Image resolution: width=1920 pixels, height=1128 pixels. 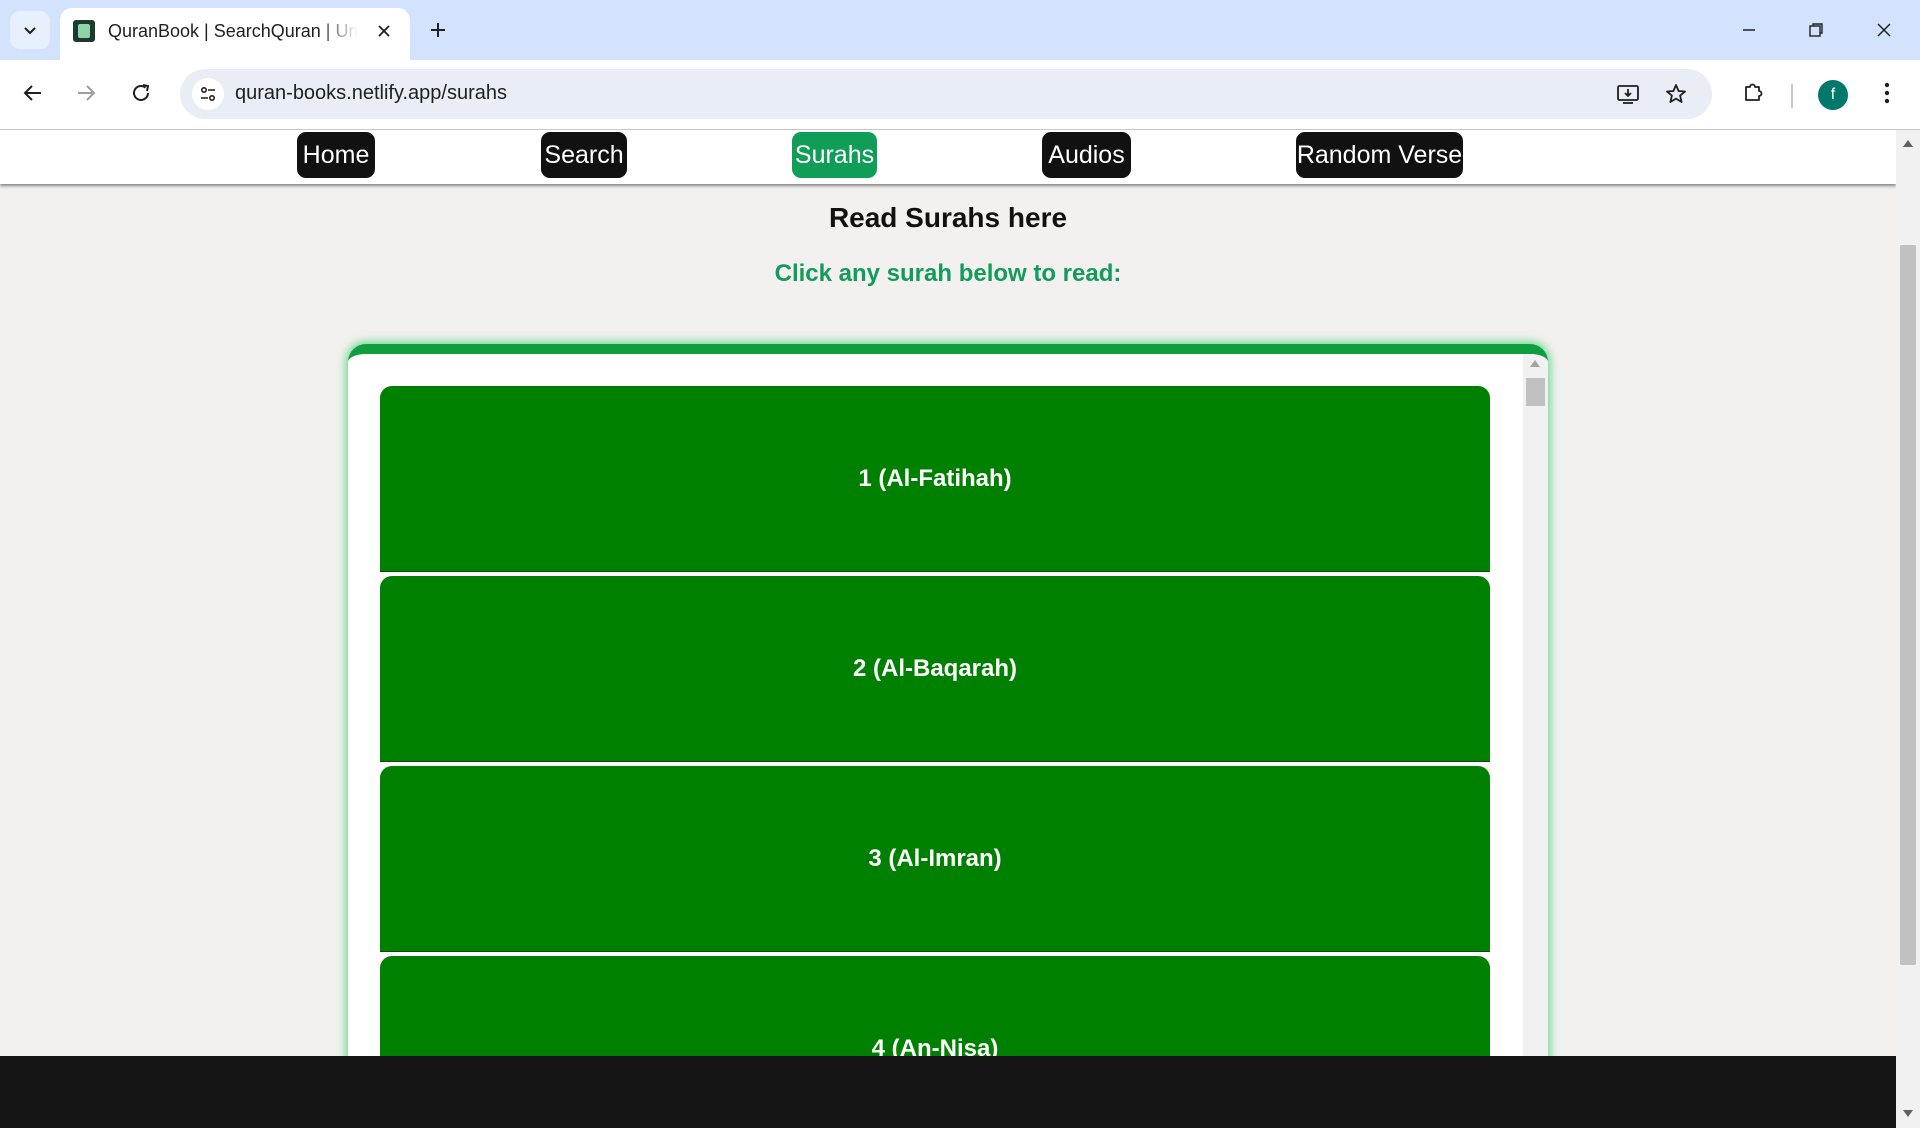 I want to click on footer-bottom, so click(x=948, y=1092).